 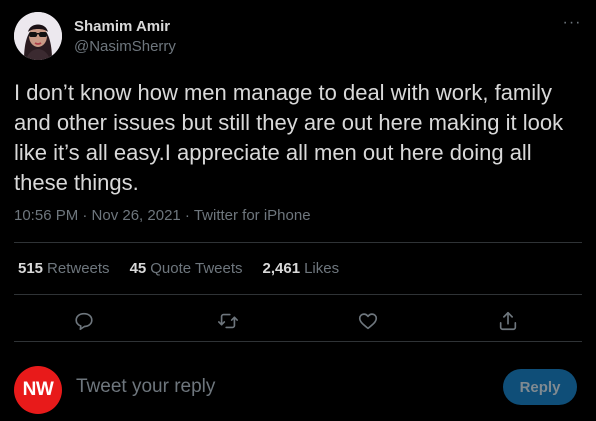 I want to click on current-user-avatar: NW, so click(x=38, y=390).